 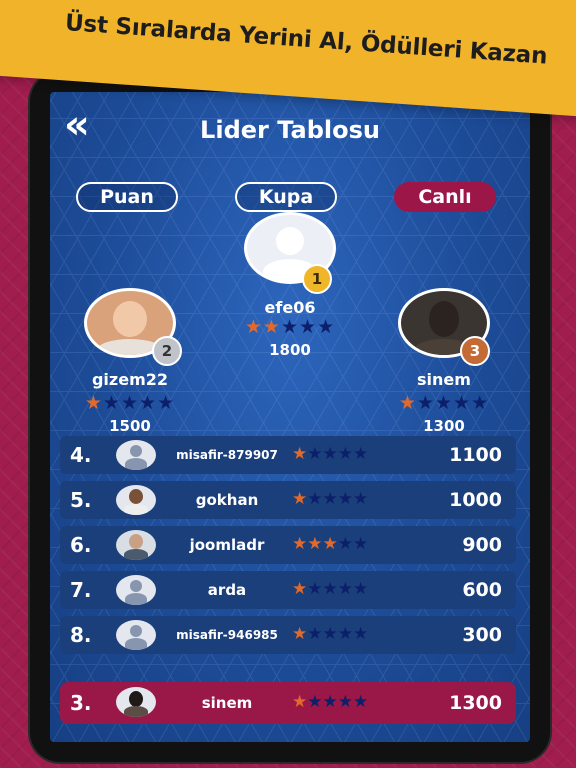 I want to click on podium-second-score: 1500, so click(x=130, y=426).